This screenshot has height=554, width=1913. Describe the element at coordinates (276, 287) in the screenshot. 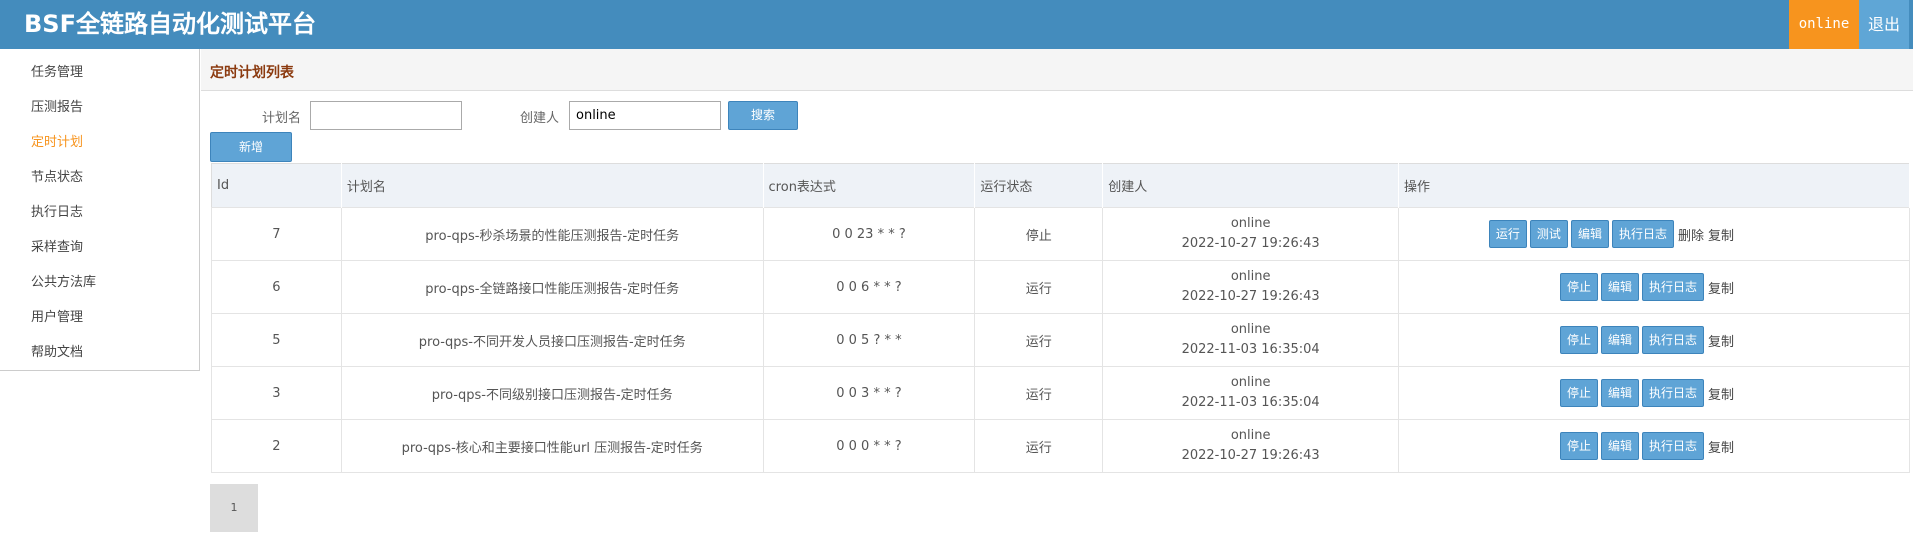

I see `cell-id: 6` at that location.